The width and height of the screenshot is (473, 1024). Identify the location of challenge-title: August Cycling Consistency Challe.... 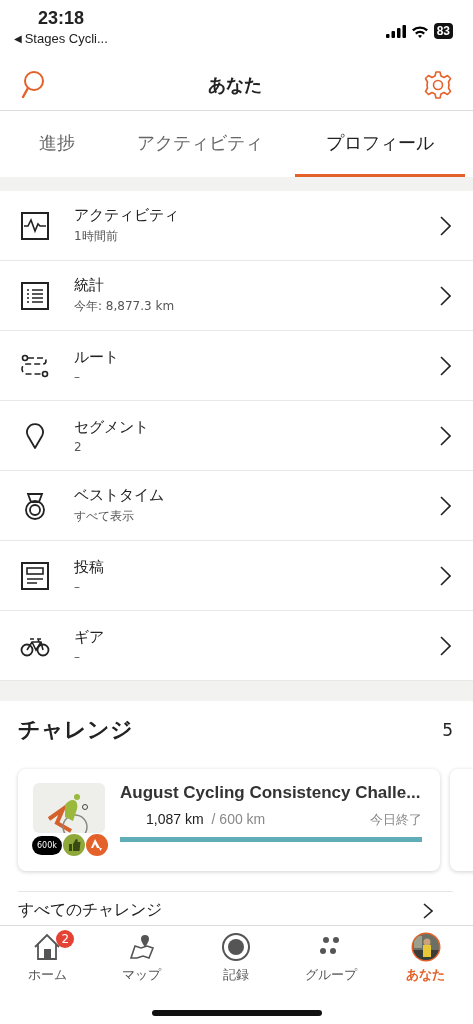
(271, 793).